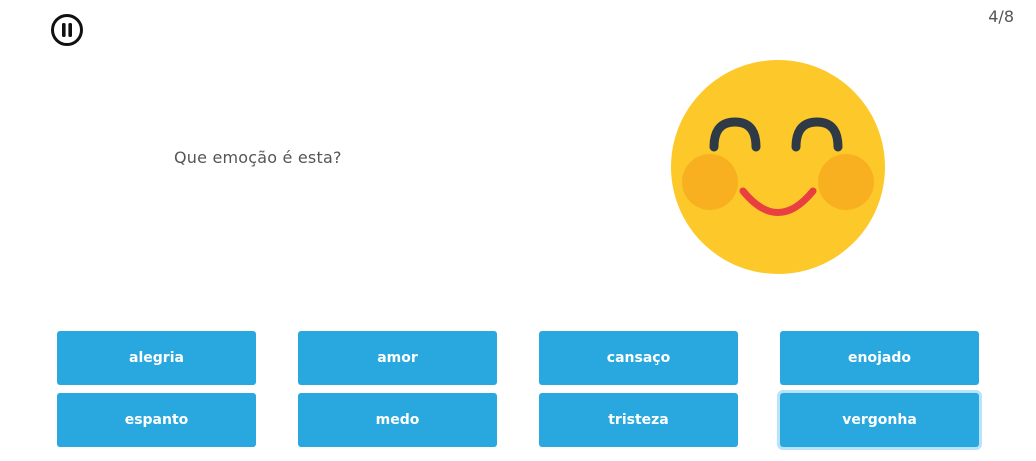 This screenshot has height=461, width=1036. I want to click on answer-button-tristeza: tristeza, so click(638, 420).